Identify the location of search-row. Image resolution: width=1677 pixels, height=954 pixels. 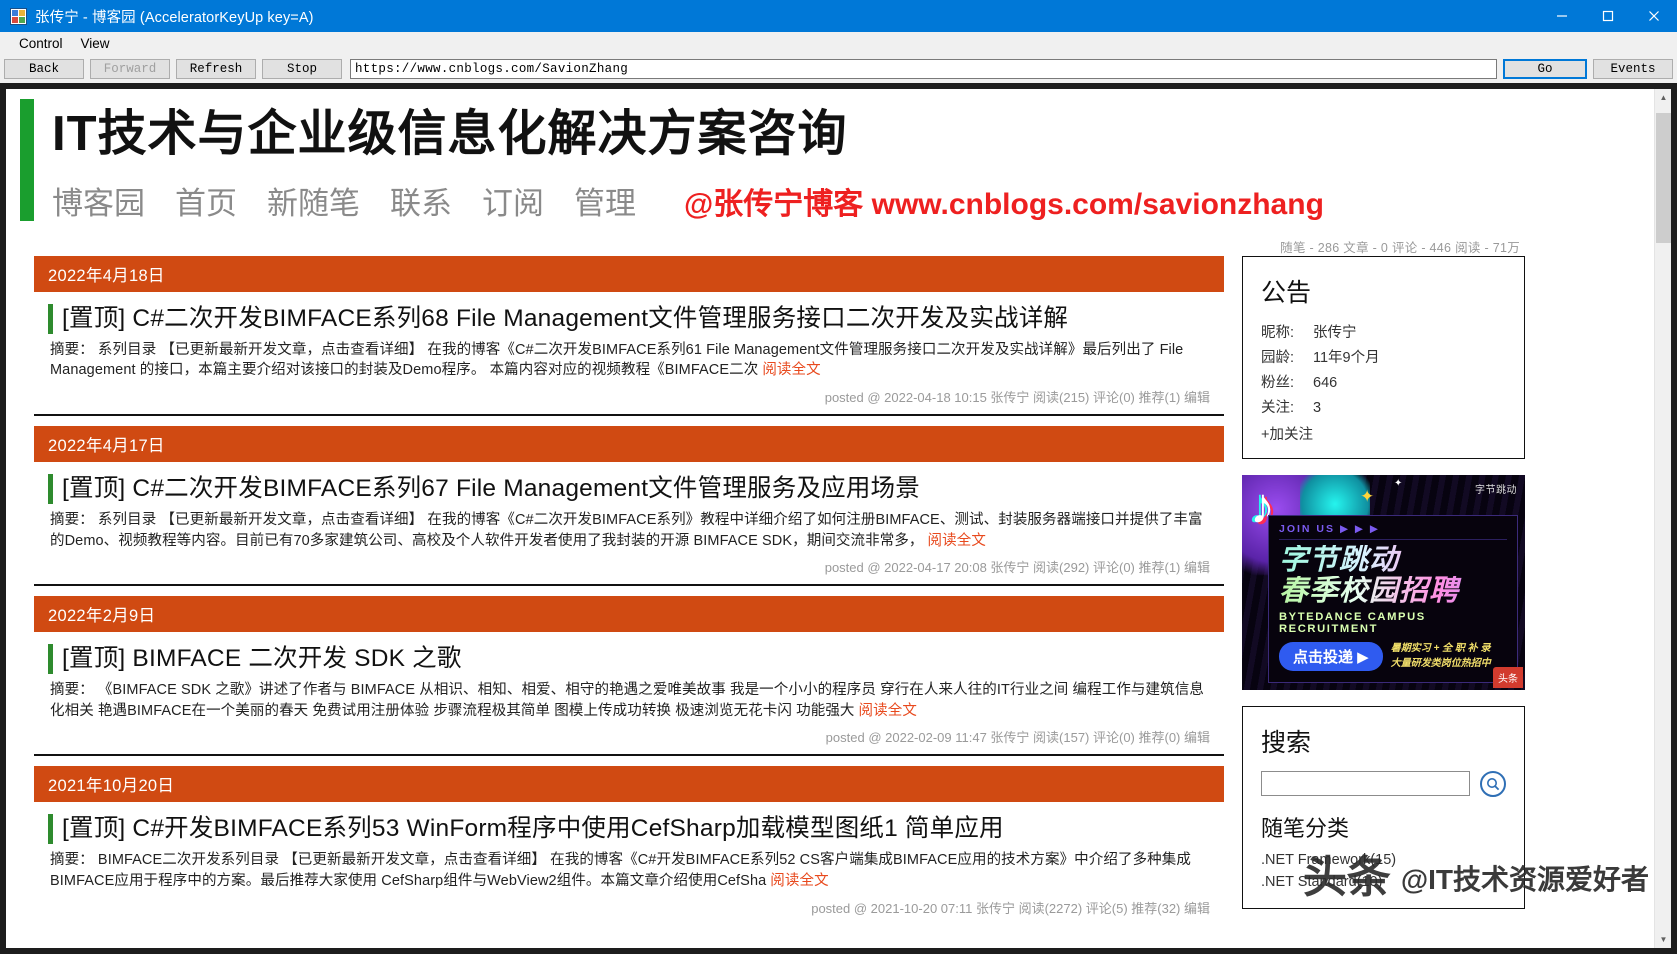
(1383, 783).